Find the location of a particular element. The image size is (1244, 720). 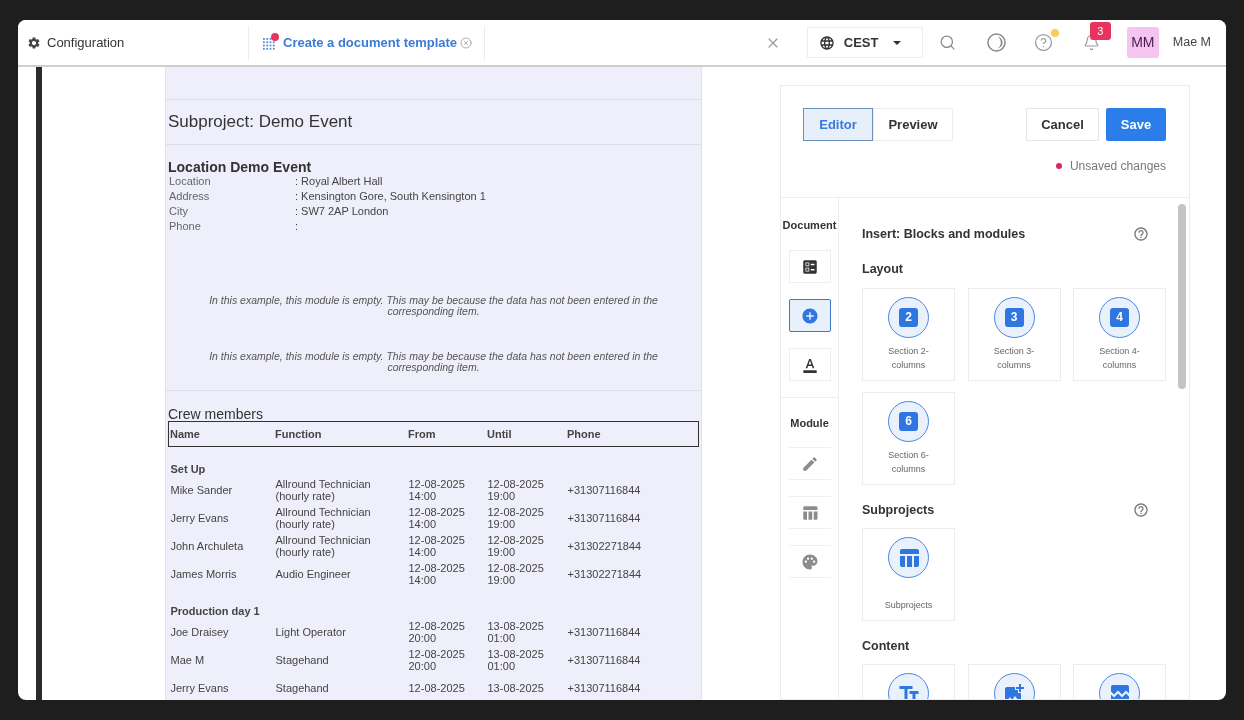

section-heading: Content is located at coordinates (886, 646).